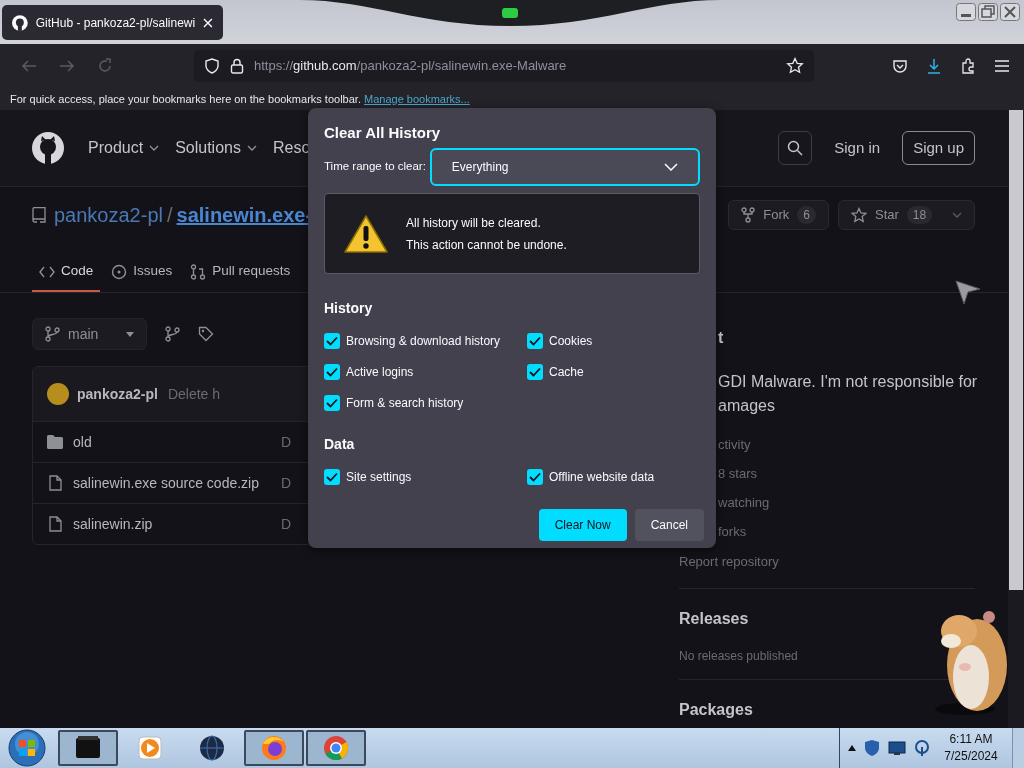  Describe the element at coordinates (375, 167) in the screenshot. I see `field-label: Time range to clear:` at that location.